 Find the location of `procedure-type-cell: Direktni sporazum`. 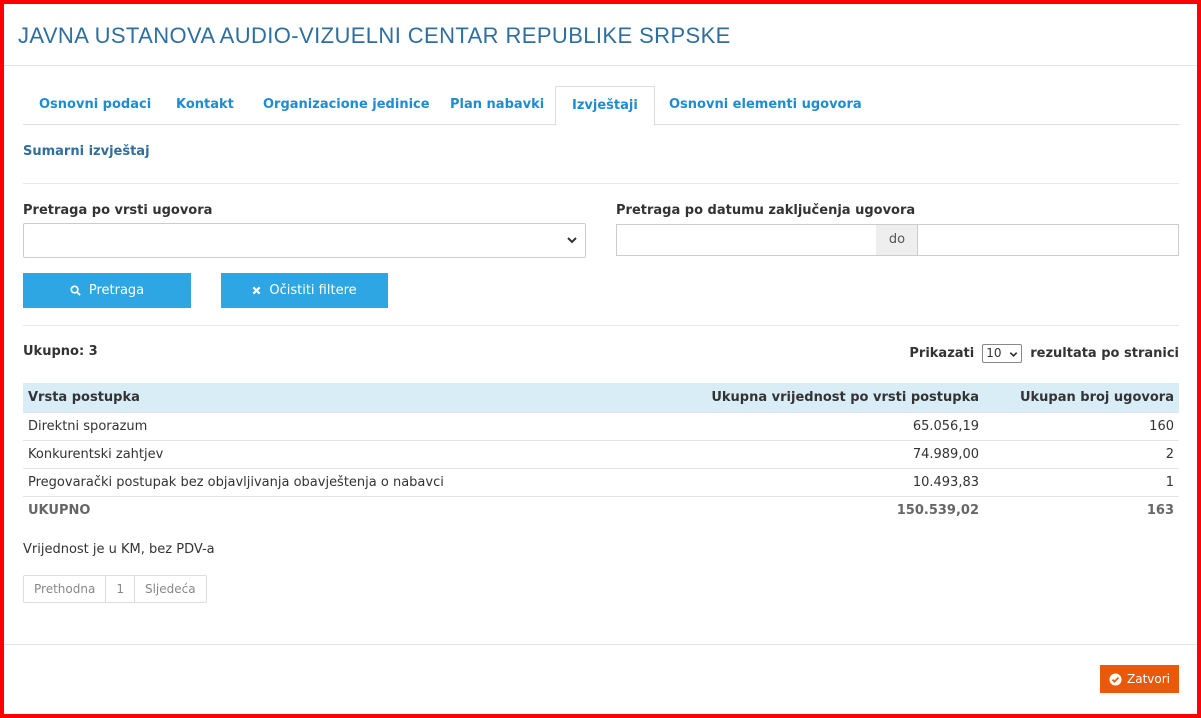

procedure-type-cell: Direktni sporazum is located at coordinates (314, 425).